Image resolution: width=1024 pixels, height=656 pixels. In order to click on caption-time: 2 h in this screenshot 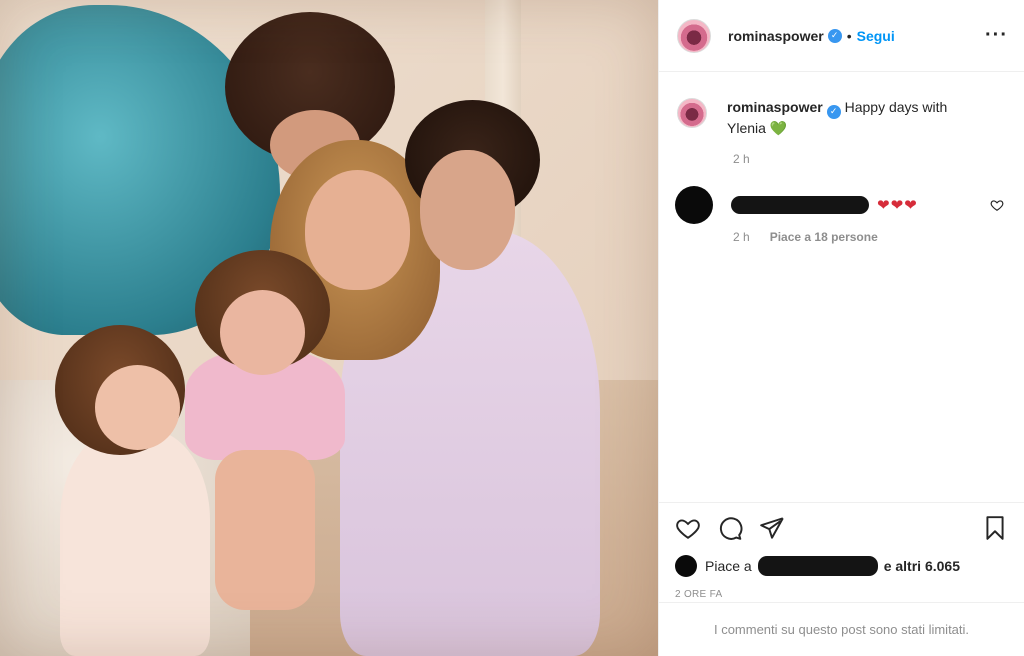, I will do `click(741, 158)`.